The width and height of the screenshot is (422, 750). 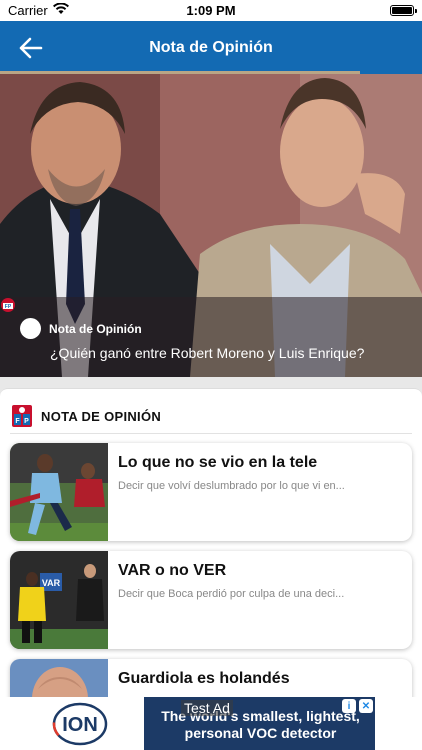 I want to click on hero-tag-label: Nota de Opinión, so click(x=95, y=328).